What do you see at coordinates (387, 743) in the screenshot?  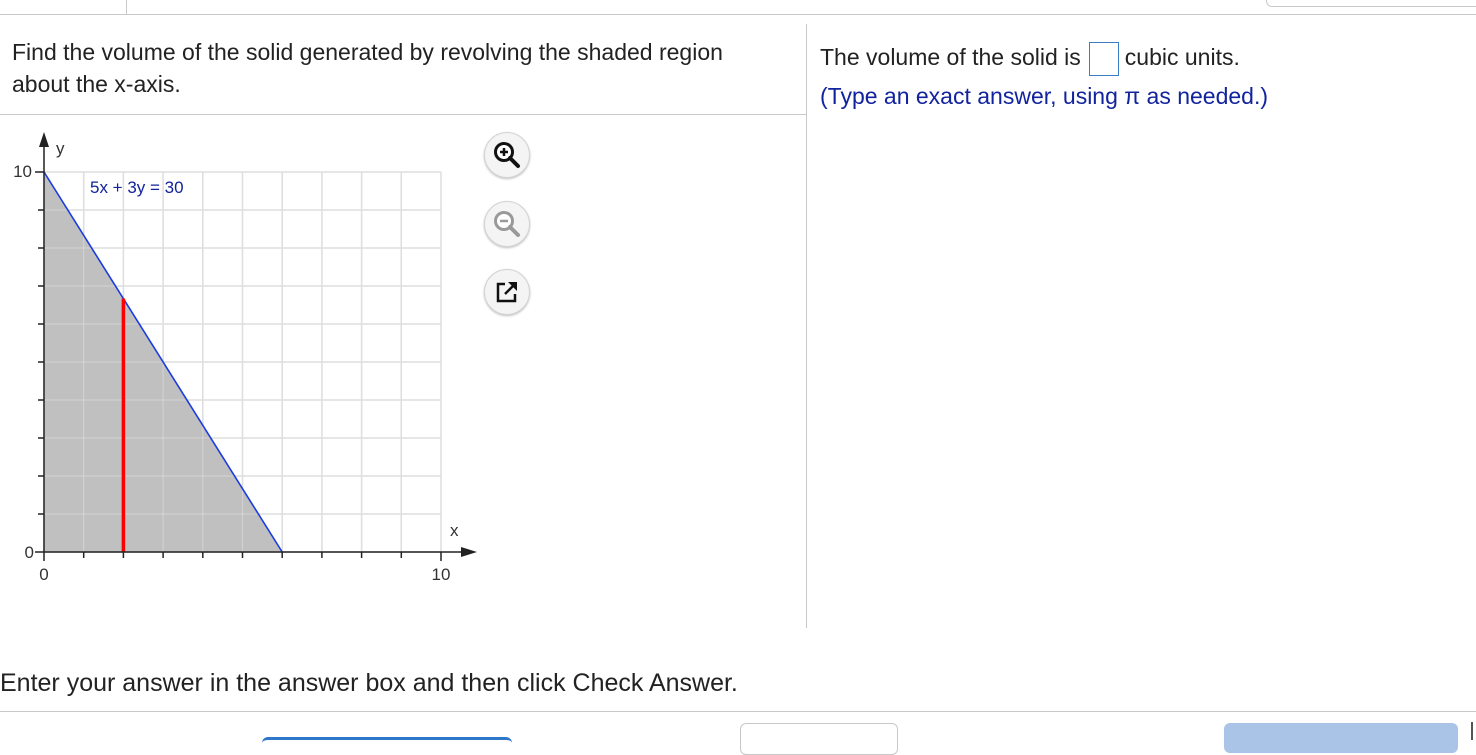 I see `help-button` at bounding box center [387, 743].